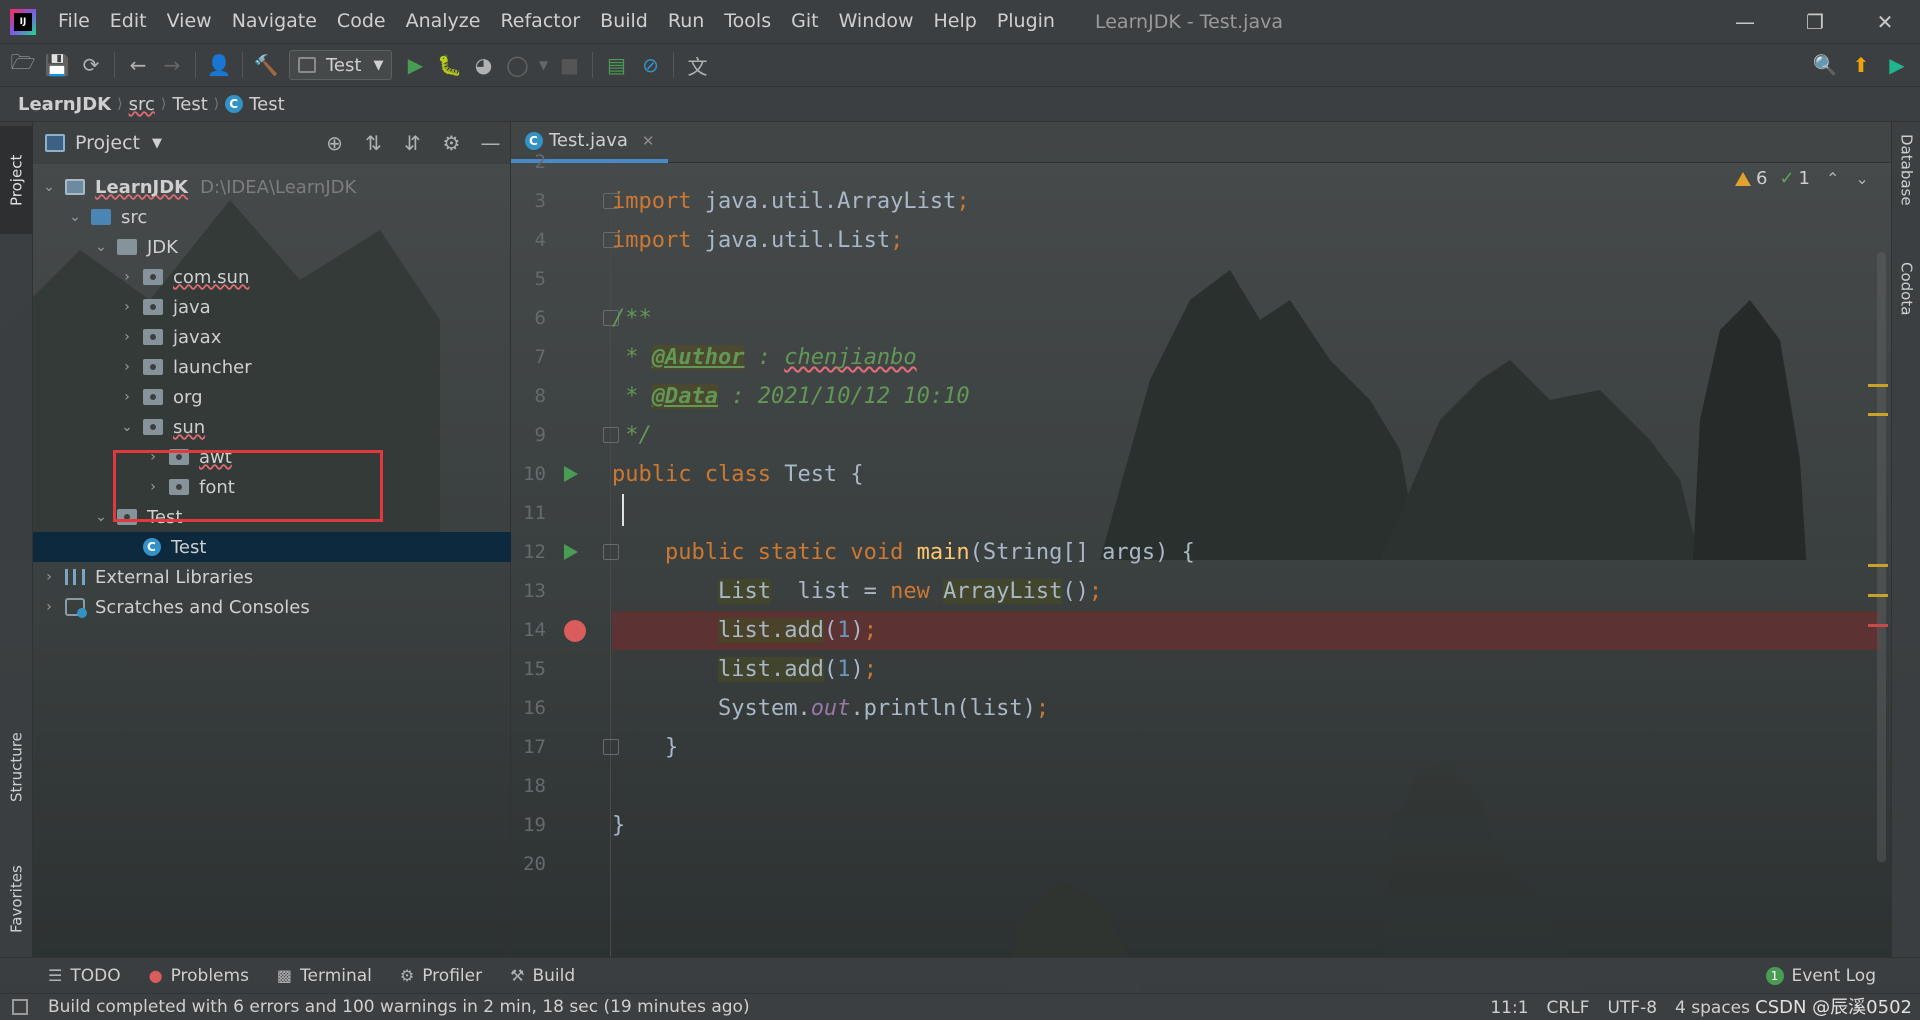 The image size is (1920, 1020). I want to click on tool-terminal: ▩ Terminal, so click(324, 976).